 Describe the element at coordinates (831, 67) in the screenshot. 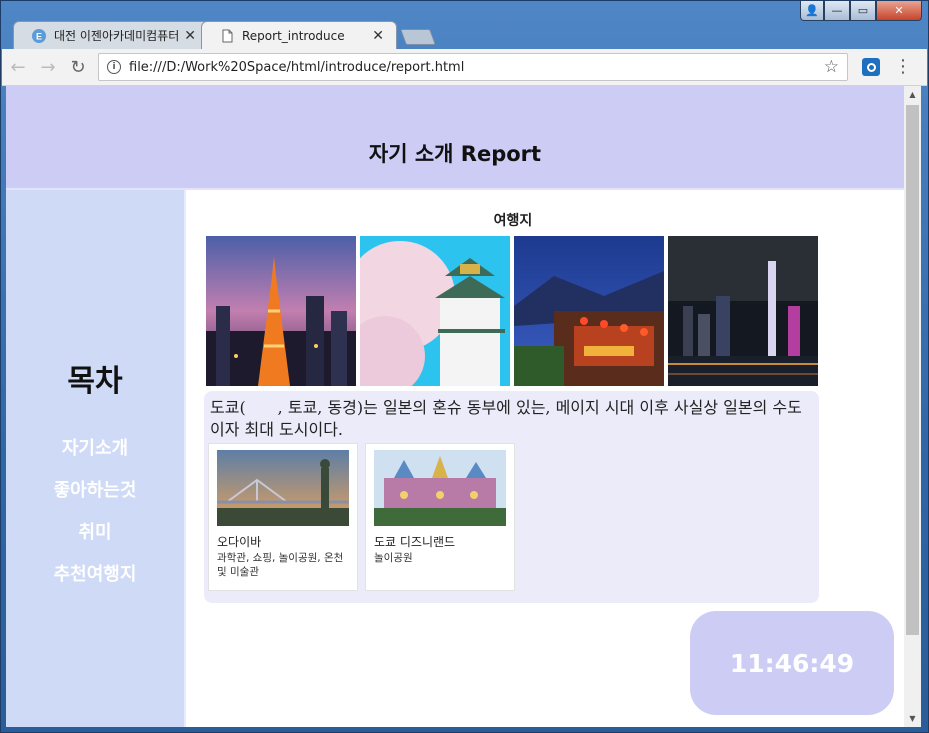

I see `bookmark-star-icon: ☆` at that location.